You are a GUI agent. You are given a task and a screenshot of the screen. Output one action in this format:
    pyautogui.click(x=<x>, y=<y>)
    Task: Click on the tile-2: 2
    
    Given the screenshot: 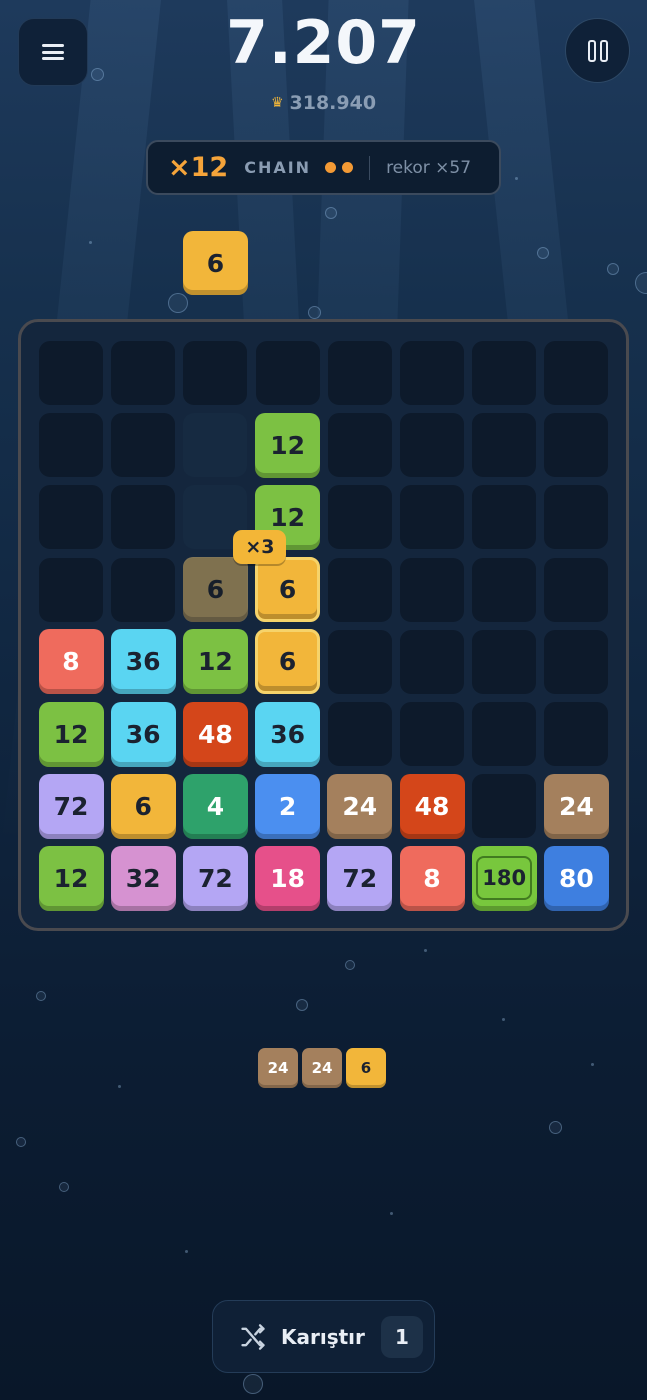 What is the action you would take?
    pyautogui.click(x=288, y=806)
    